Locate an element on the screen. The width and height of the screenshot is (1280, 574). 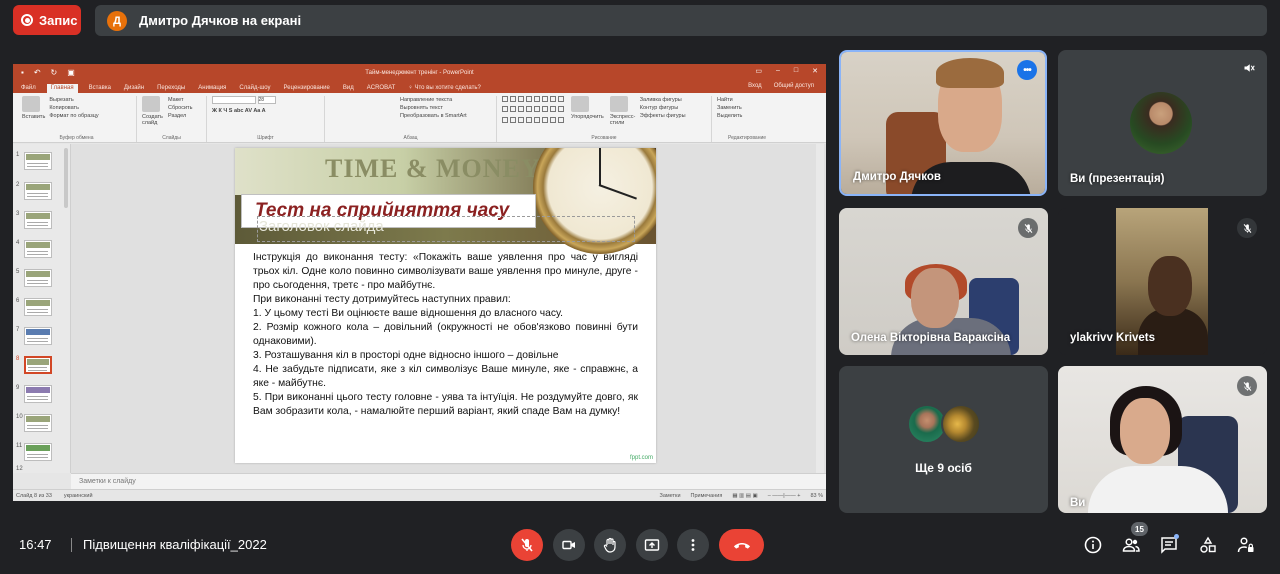
raise-hand-button is located at coordinates (610, 545).